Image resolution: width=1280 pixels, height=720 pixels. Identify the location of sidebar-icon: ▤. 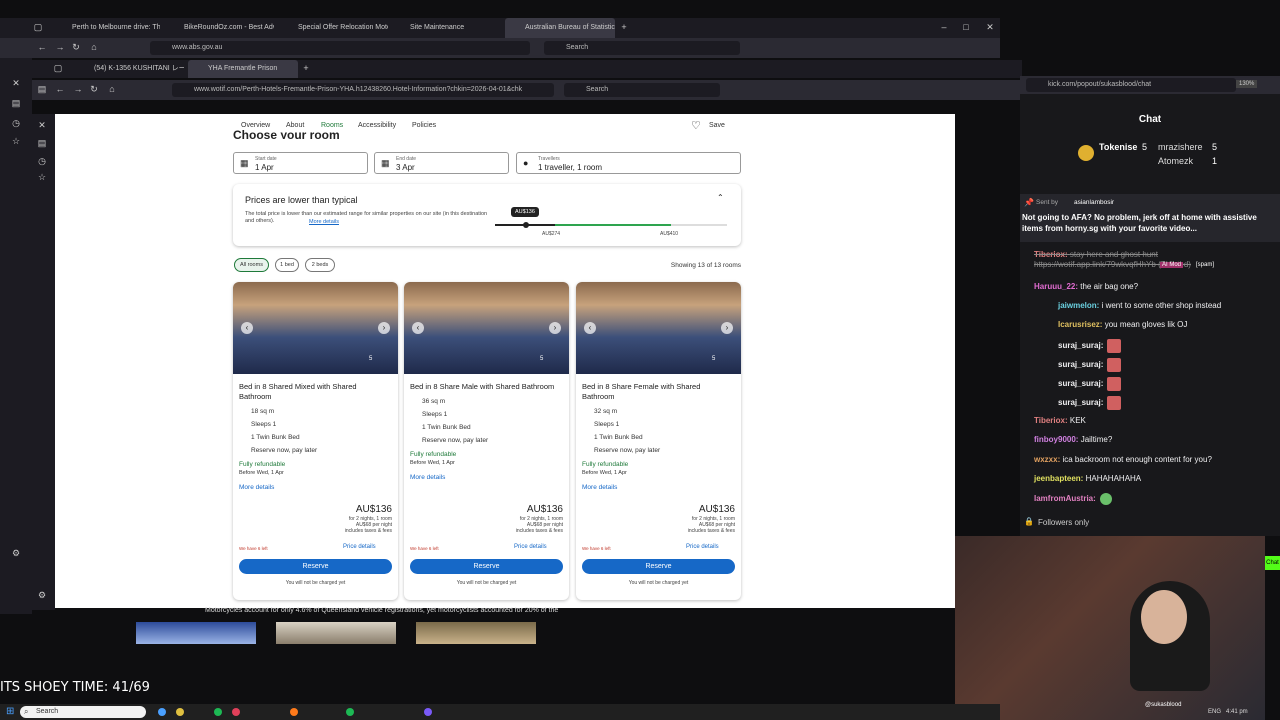
(16, 104).